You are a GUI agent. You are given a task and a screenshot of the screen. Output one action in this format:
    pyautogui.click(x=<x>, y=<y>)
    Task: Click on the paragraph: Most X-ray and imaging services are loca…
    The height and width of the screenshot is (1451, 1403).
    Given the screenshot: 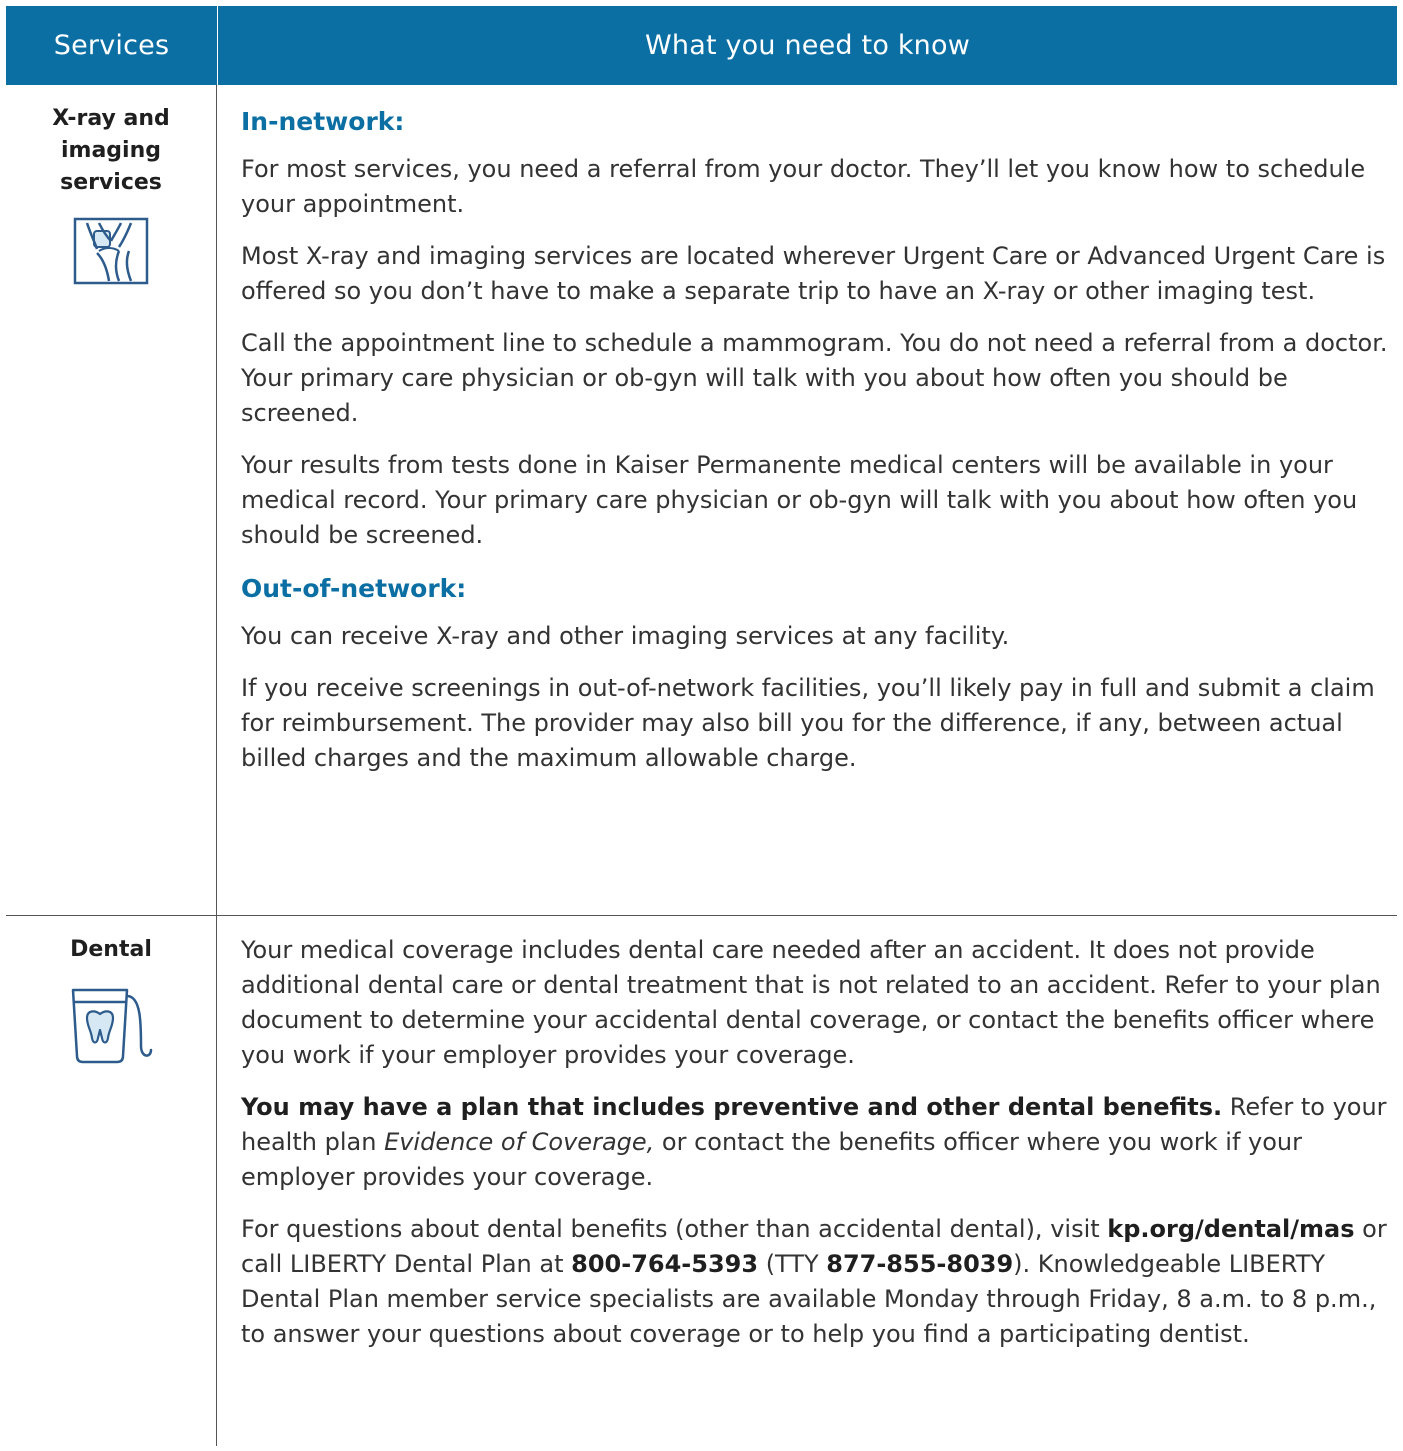 What is the action you would take?
    pyautogui.click(x=813, y=273)
    